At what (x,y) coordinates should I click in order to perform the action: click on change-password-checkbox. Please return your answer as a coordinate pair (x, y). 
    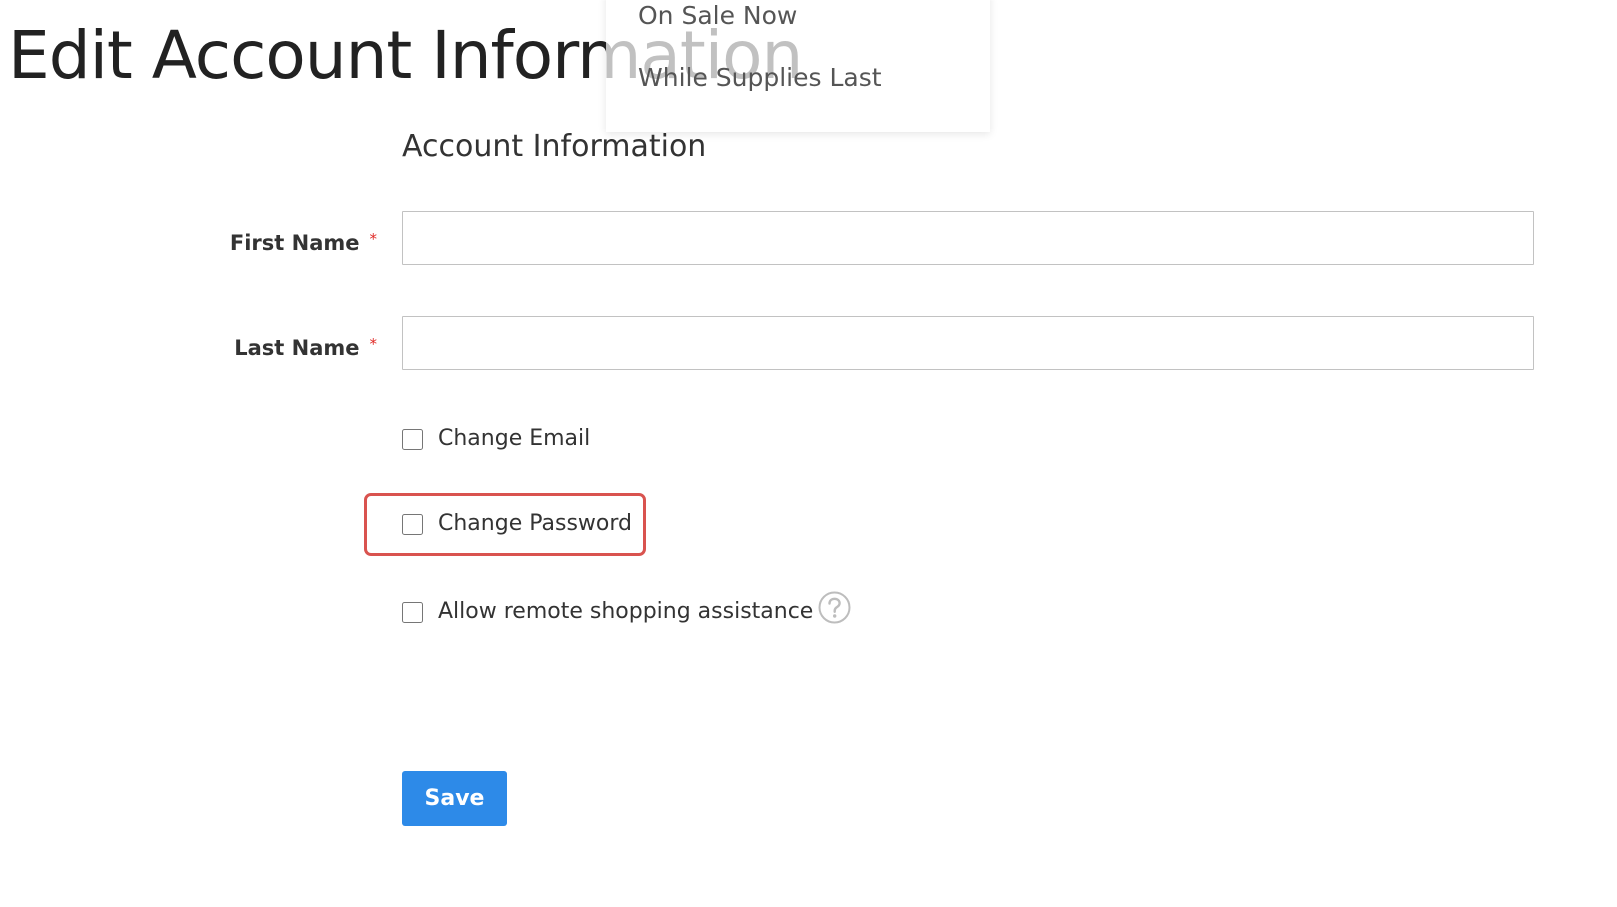
    Looking at the image, I should click on (412, 524).